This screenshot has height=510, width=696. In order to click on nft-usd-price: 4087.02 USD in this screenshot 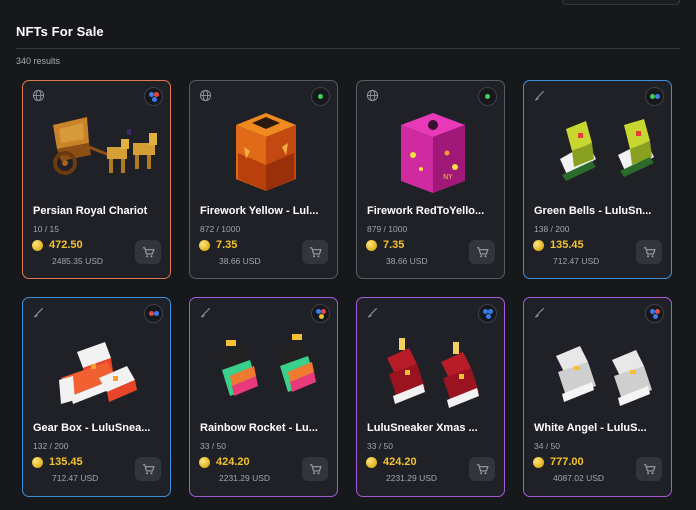, I will do `click(579, 478)`.